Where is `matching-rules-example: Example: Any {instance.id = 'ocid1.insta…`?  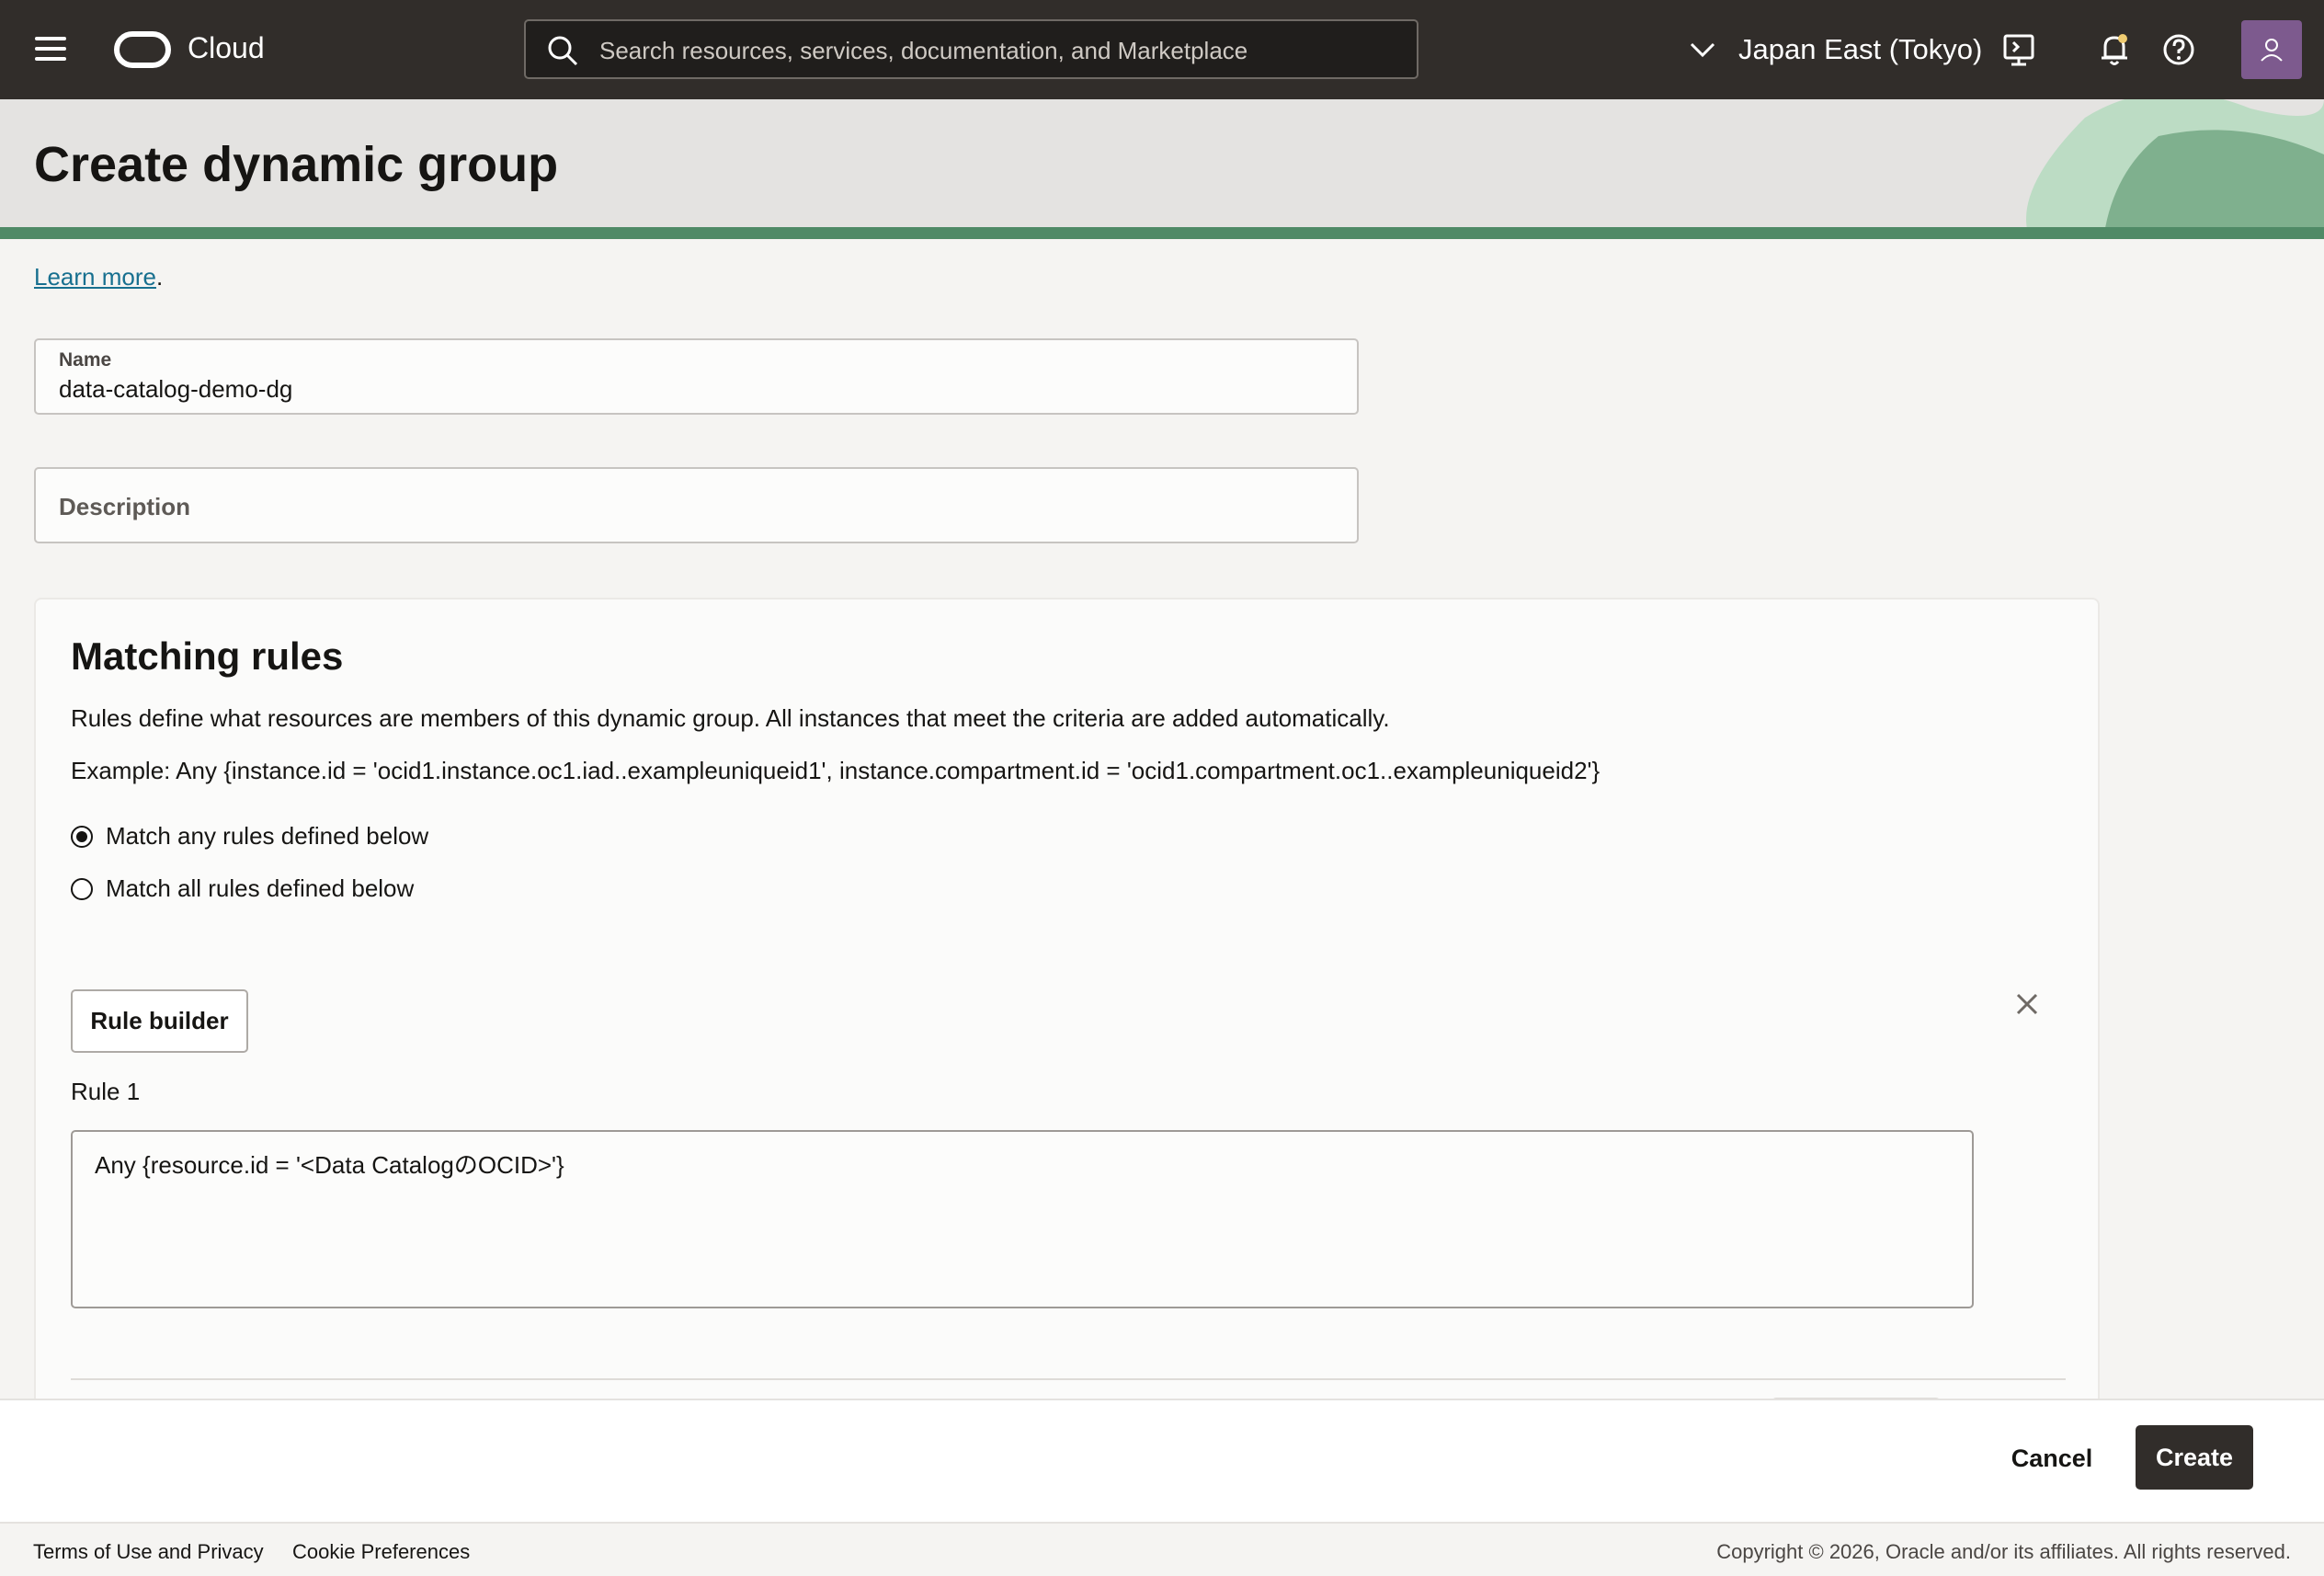
matching-rules-example: Example: Any {instance.id = 'ocid1.insta… is located at coordinates (836, 770).